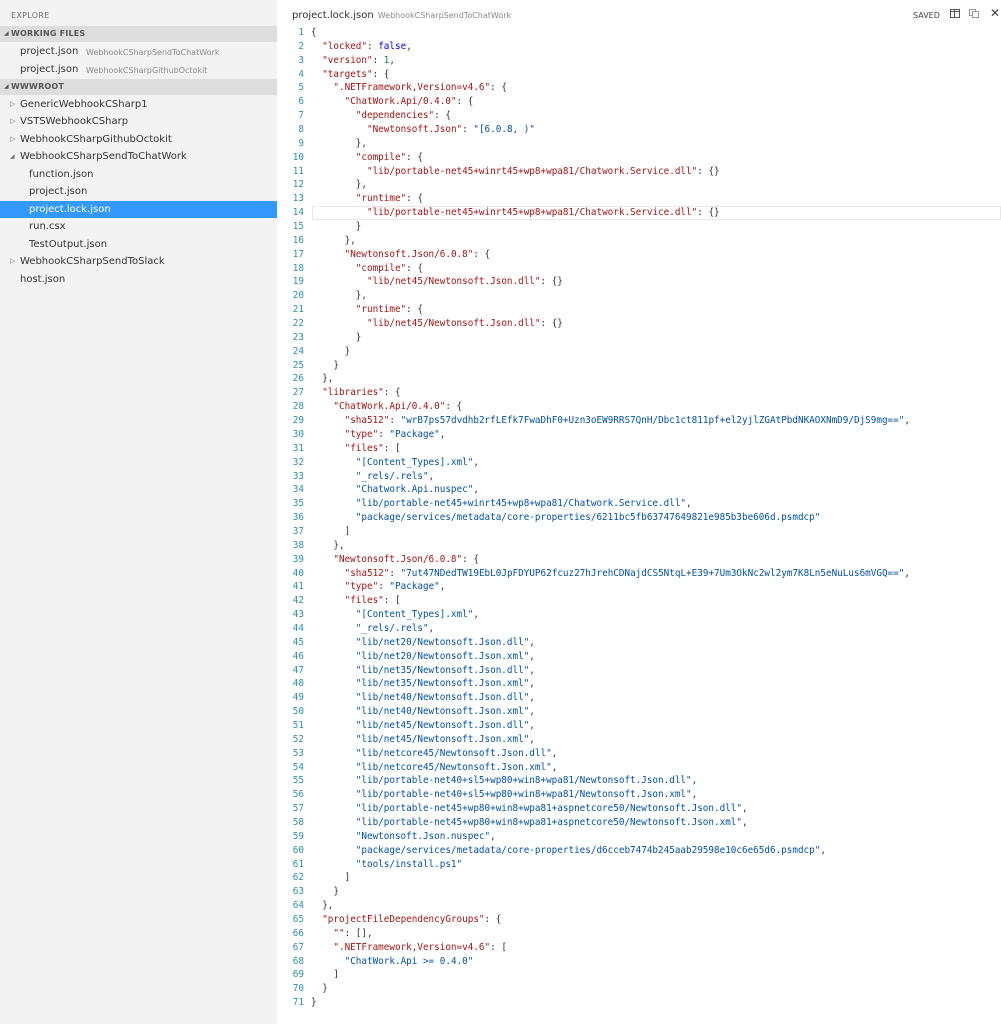 Image resolution: width=1001 pixels, height=1024 pixels. Describe the element at coordinates (74, 121) in the screenshot. I see `tree-item-label: VSTSWebhookCSharp` at that location.